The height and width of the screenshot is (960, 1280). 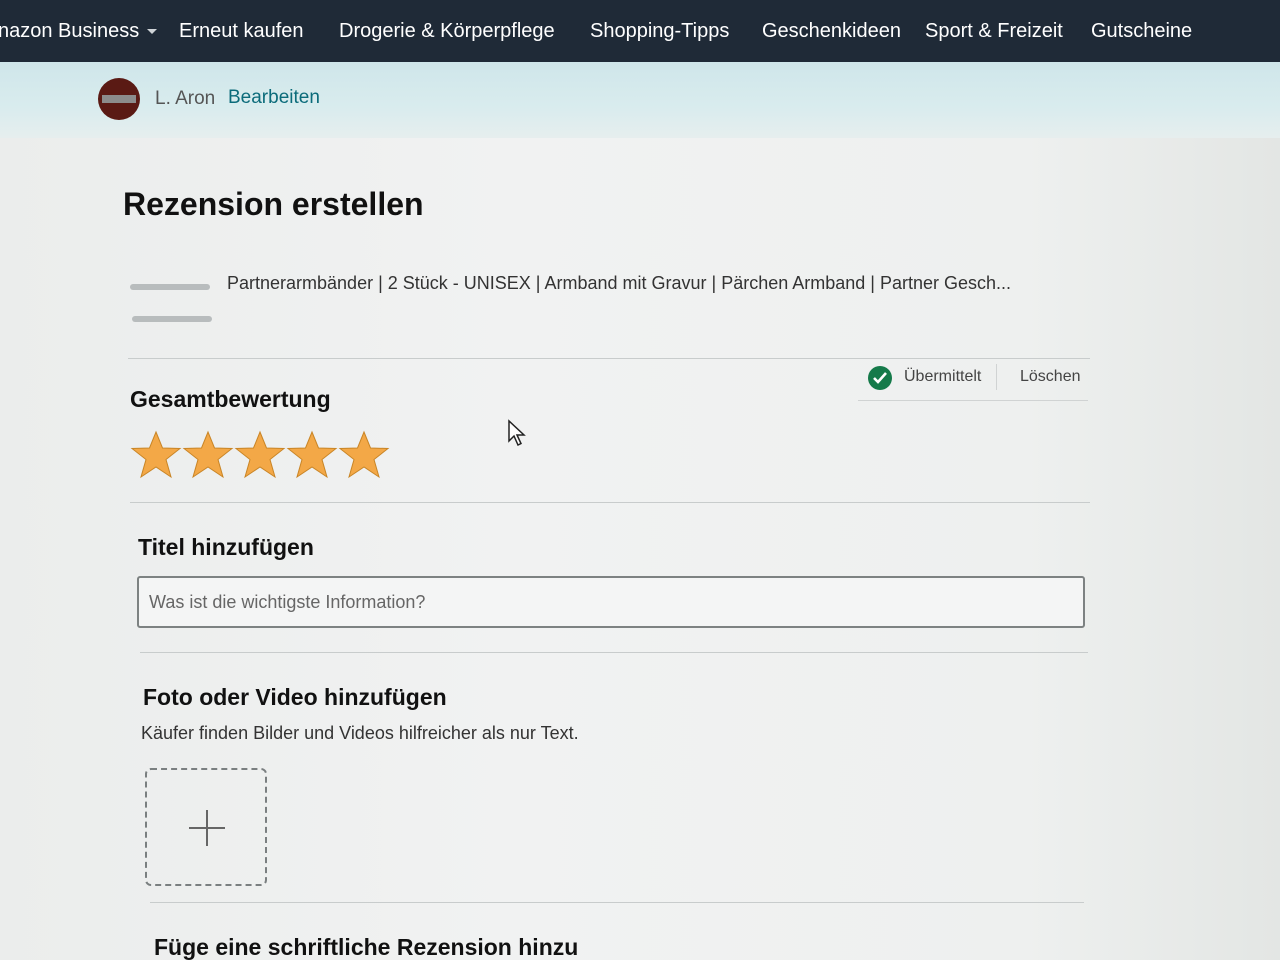 I want to click on edit-profile-link: Bearbeiten, so click(x=274, y=98).